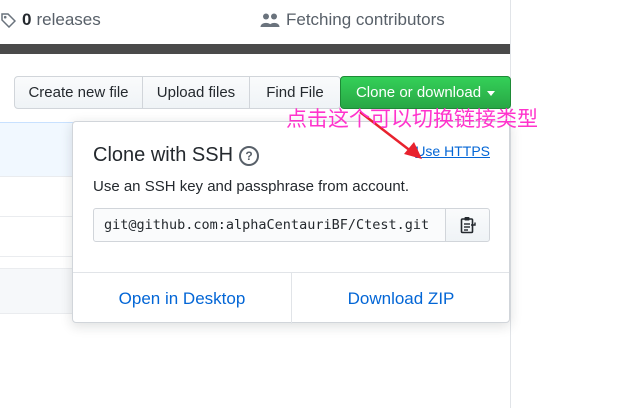 The image size is (642, 408). I want to click on people-icon, so click(270, 20).